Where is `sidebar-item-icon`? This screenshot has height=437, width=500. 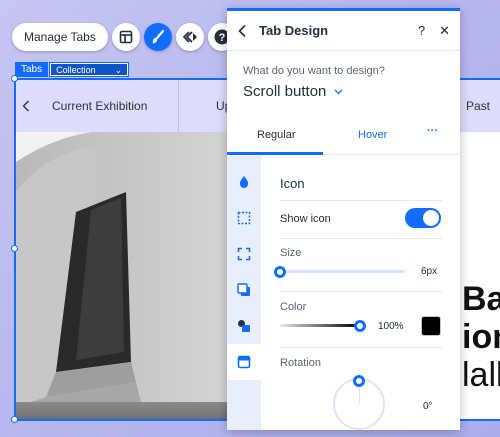 sidebar-item-icon is located at coordinates (244, 326).